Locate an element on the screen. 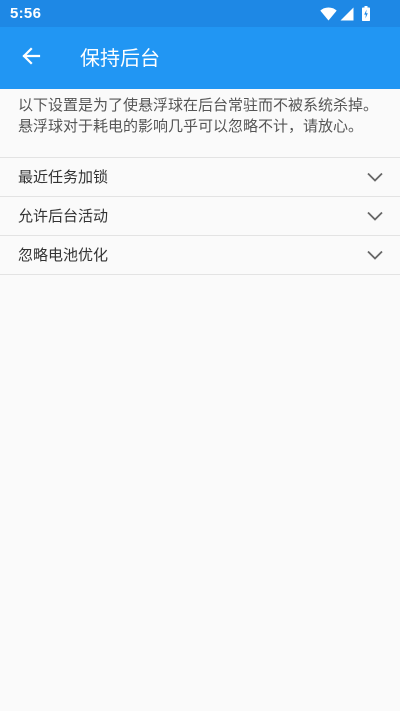 The image size is (400, 711). status-icons is located at coordinates (345, 13).